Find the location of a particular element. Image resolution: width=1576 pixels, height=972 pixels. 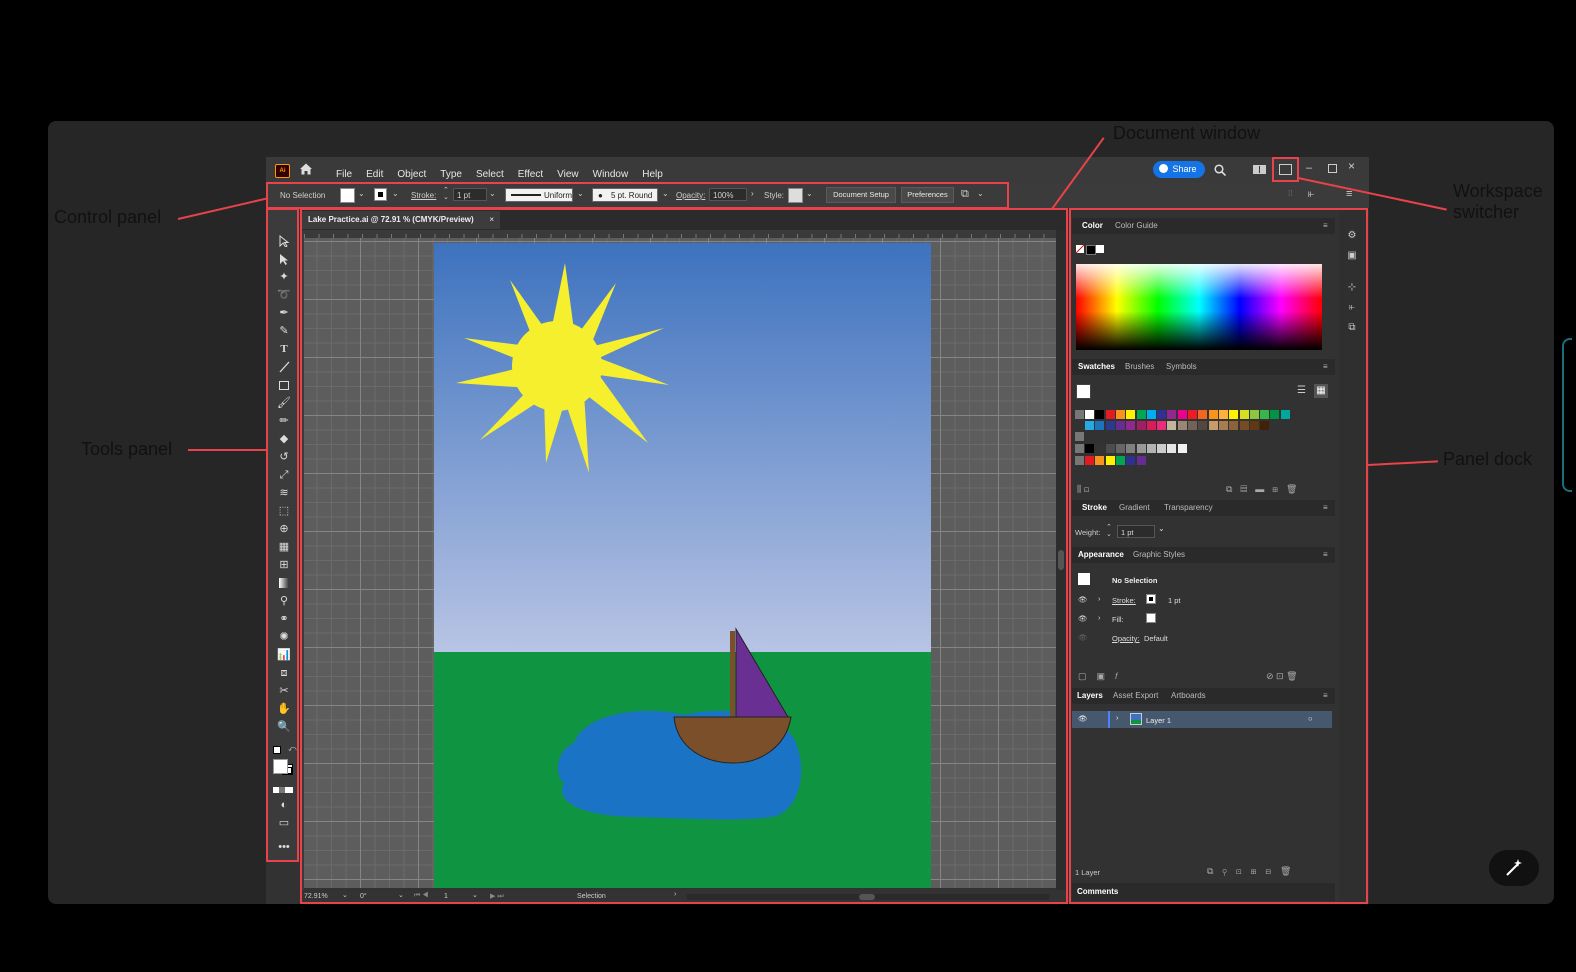

magic-wand-icon is located at coordinates (1514, 867).